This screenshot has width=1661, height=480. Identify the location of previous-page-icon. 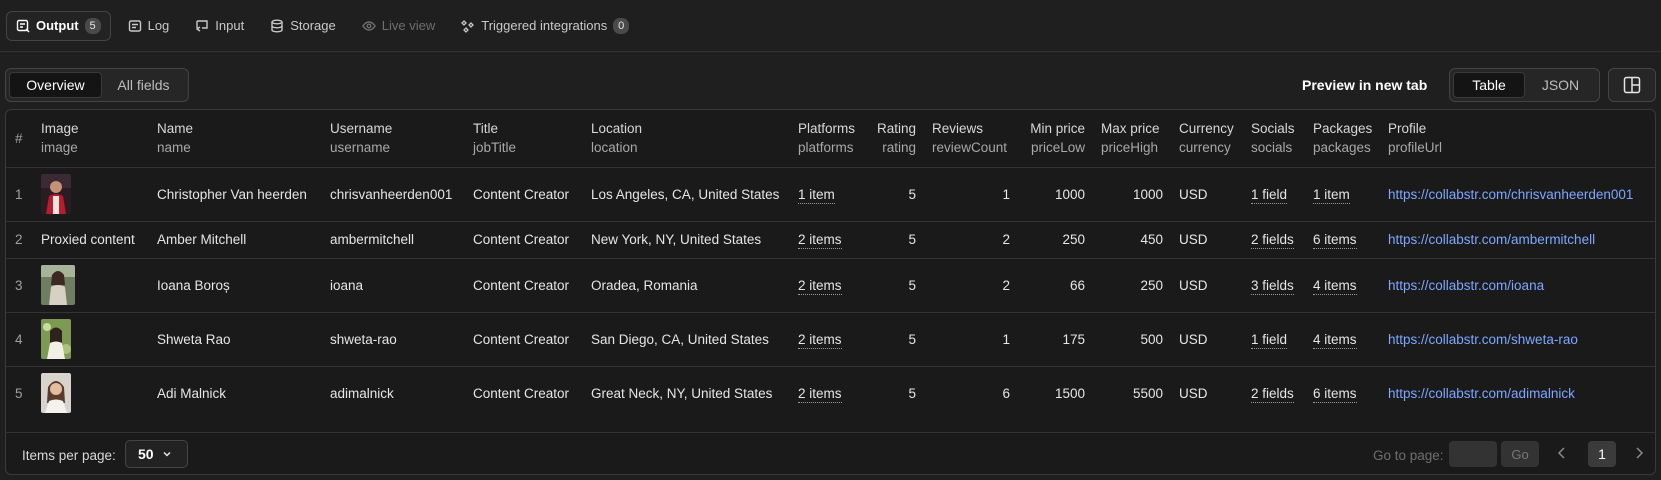
(1562, 453).